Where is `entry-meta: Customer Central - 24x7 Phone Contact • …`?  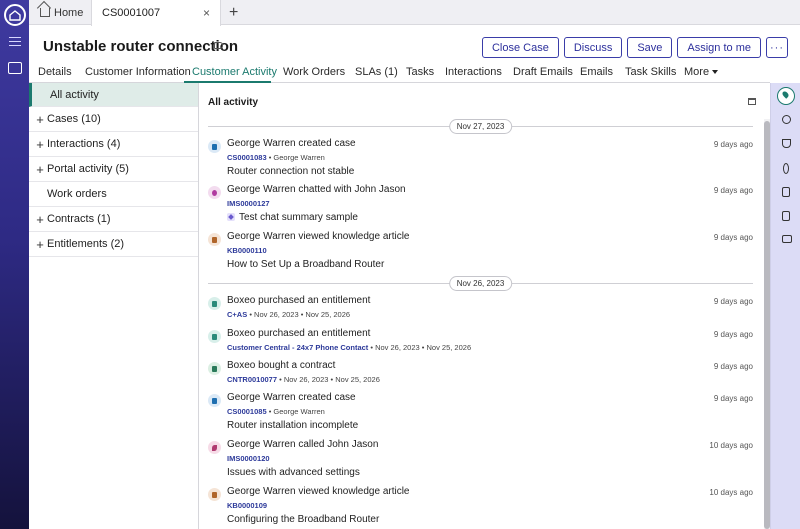 entry-meta: Customer Central - 24x7 Phone Contact • … is located at coordinates (349, 347).